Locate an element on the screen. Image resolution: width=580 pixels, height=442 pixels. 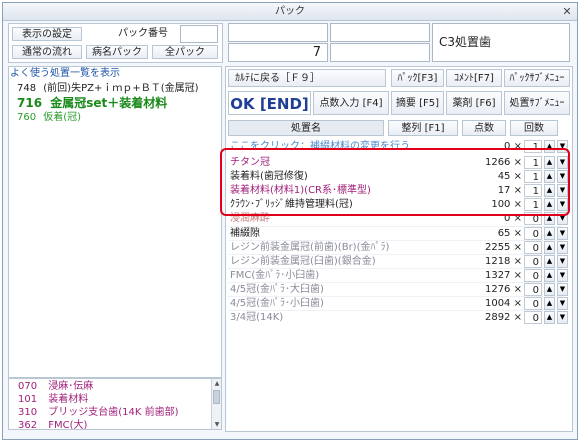
list-item: 362 FMC(大) is located at coordinates (115, 424).